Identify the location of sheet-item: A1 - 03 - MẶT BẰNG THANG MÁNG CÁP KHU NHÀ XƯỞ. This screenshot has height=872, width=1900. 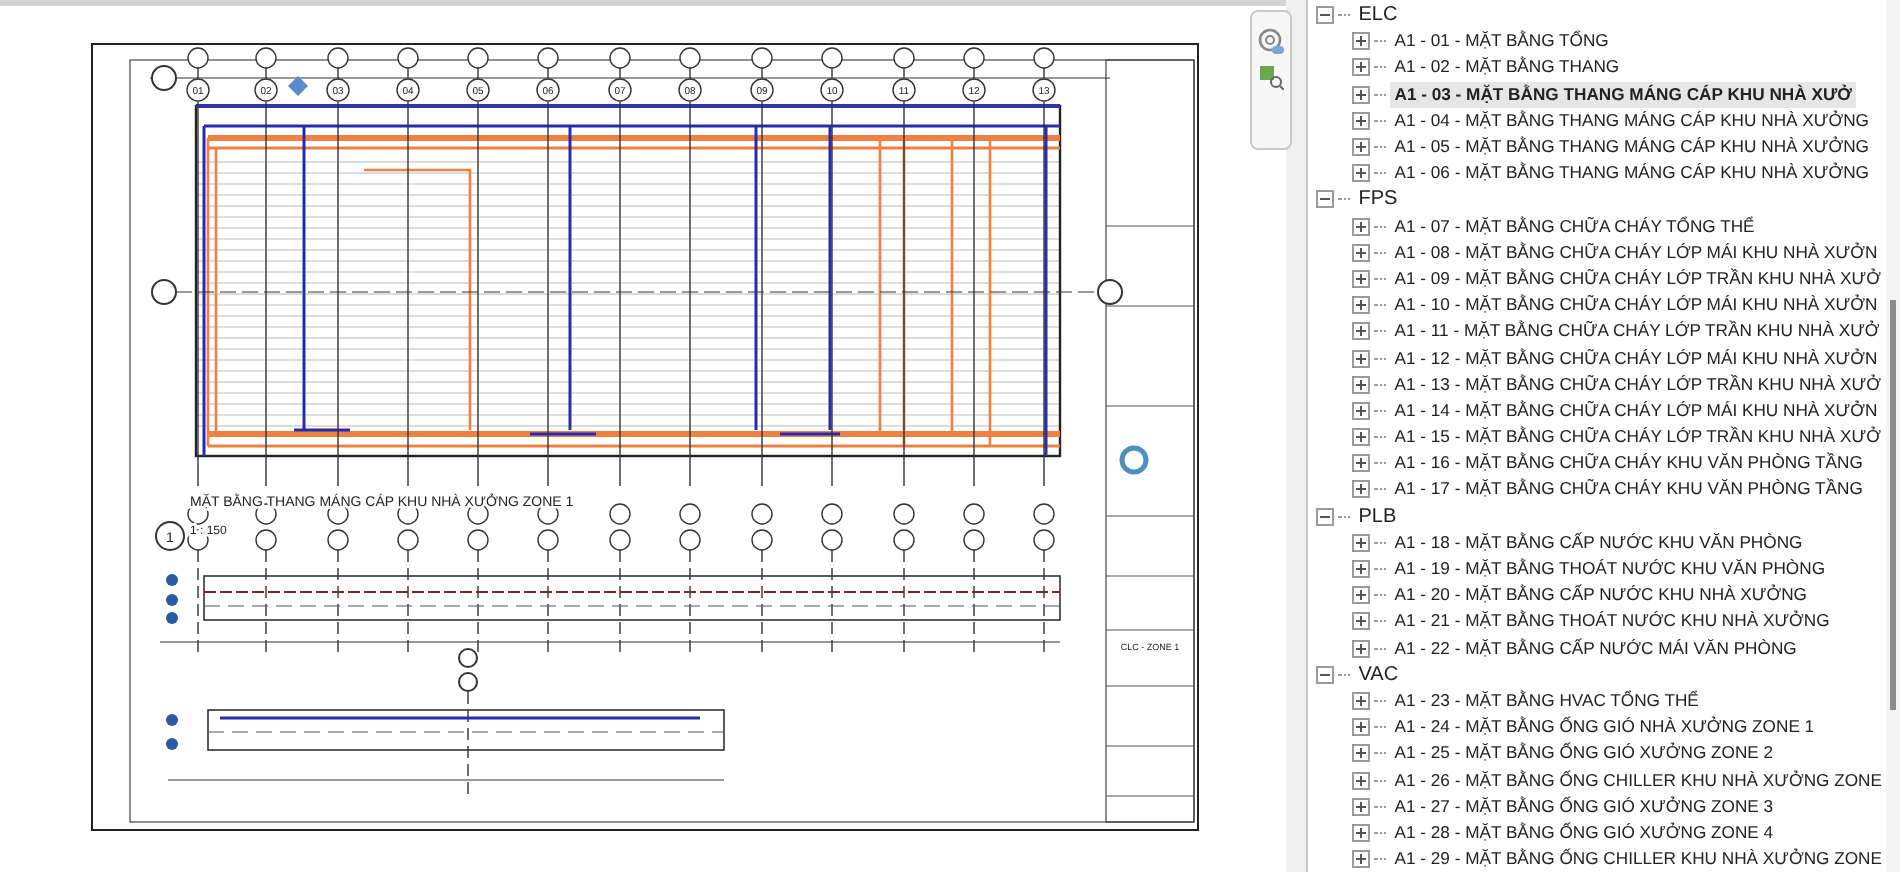
(1623, 94).